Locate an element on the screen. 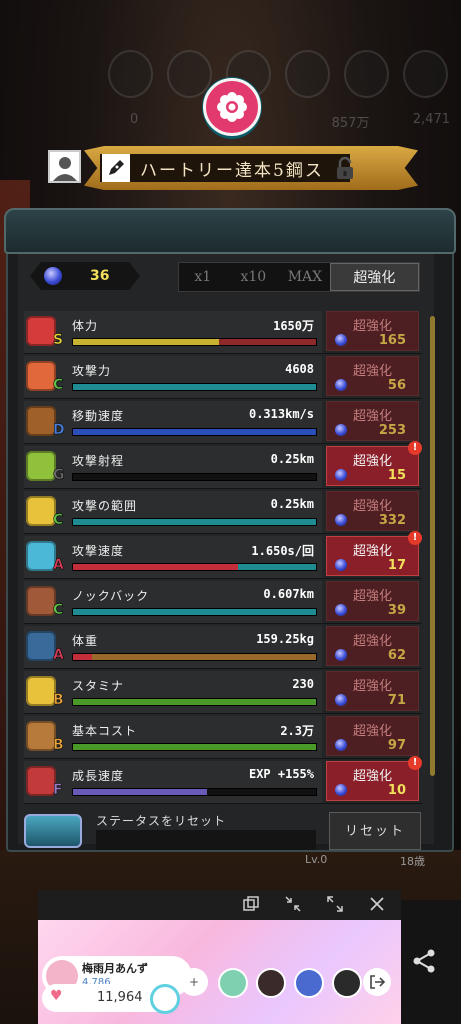 The height and width of the screenshot is (1024, 461). stream-overlay: 梅雨月あんず 4,786 + ♥ 11,964 is located at coordinates (219, 957).